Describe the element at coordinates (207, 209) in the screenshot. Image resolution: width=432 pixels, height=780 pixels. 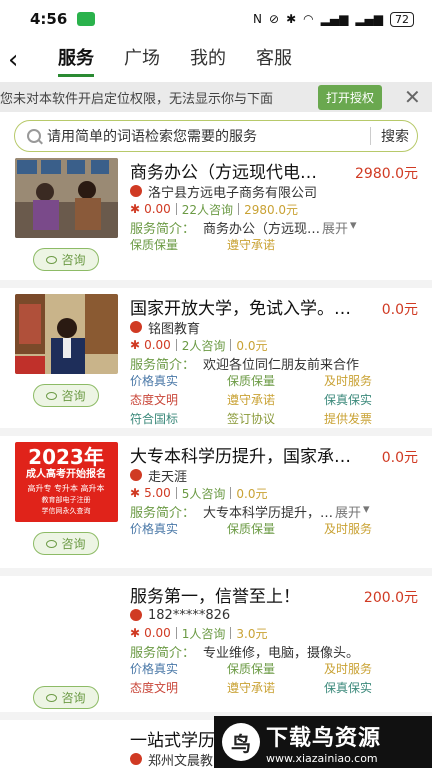
I see `consult-count: 22人咨询` at that location.